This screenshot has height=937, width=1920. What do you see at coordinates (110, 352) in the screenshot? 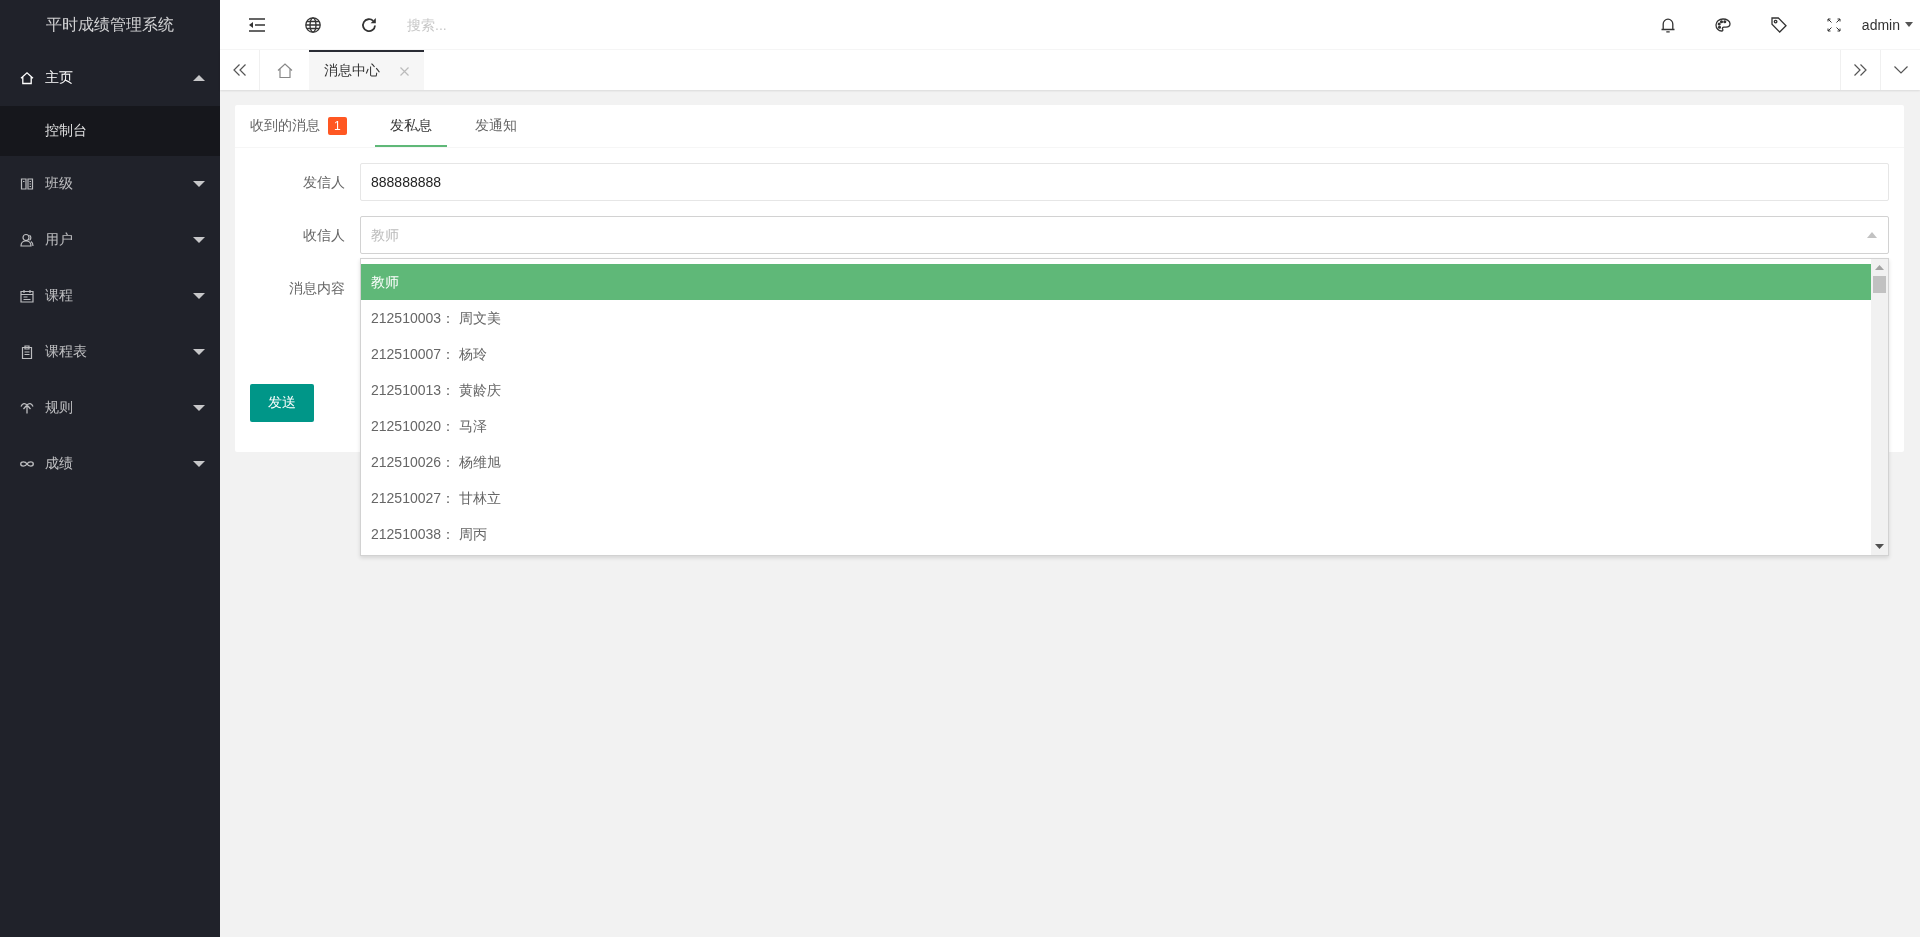
I see `sidebar-item: 课程表` at bounding box center [110, 352].